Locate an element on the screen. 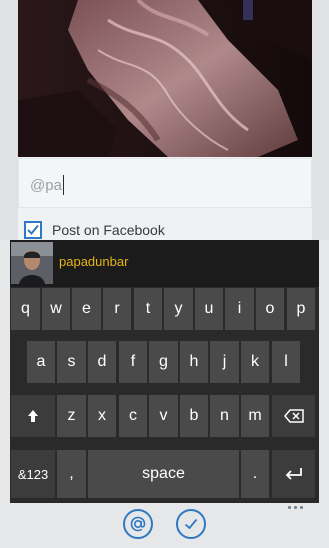 This screenshot has width=329, height=548. caption-text-wrap: @pa is located at coordinates (47, 185).